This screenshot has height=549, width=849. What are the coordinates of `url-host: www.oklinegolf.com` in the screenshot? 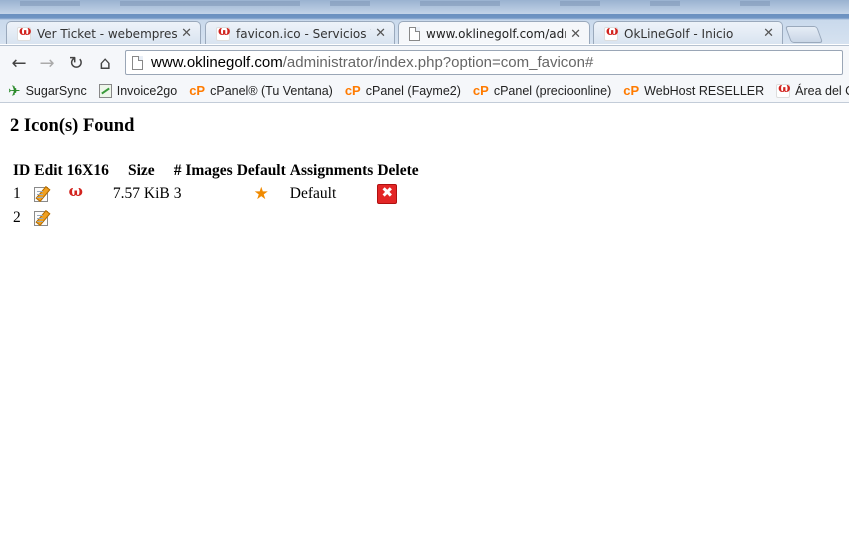 It's located at (217, 62).